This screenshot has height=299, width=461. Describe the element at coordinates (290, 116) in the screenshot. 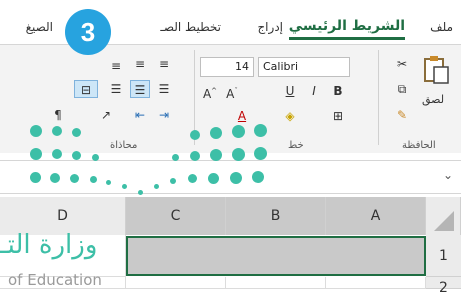

I see `fill-color-icon: ◈` at that location.